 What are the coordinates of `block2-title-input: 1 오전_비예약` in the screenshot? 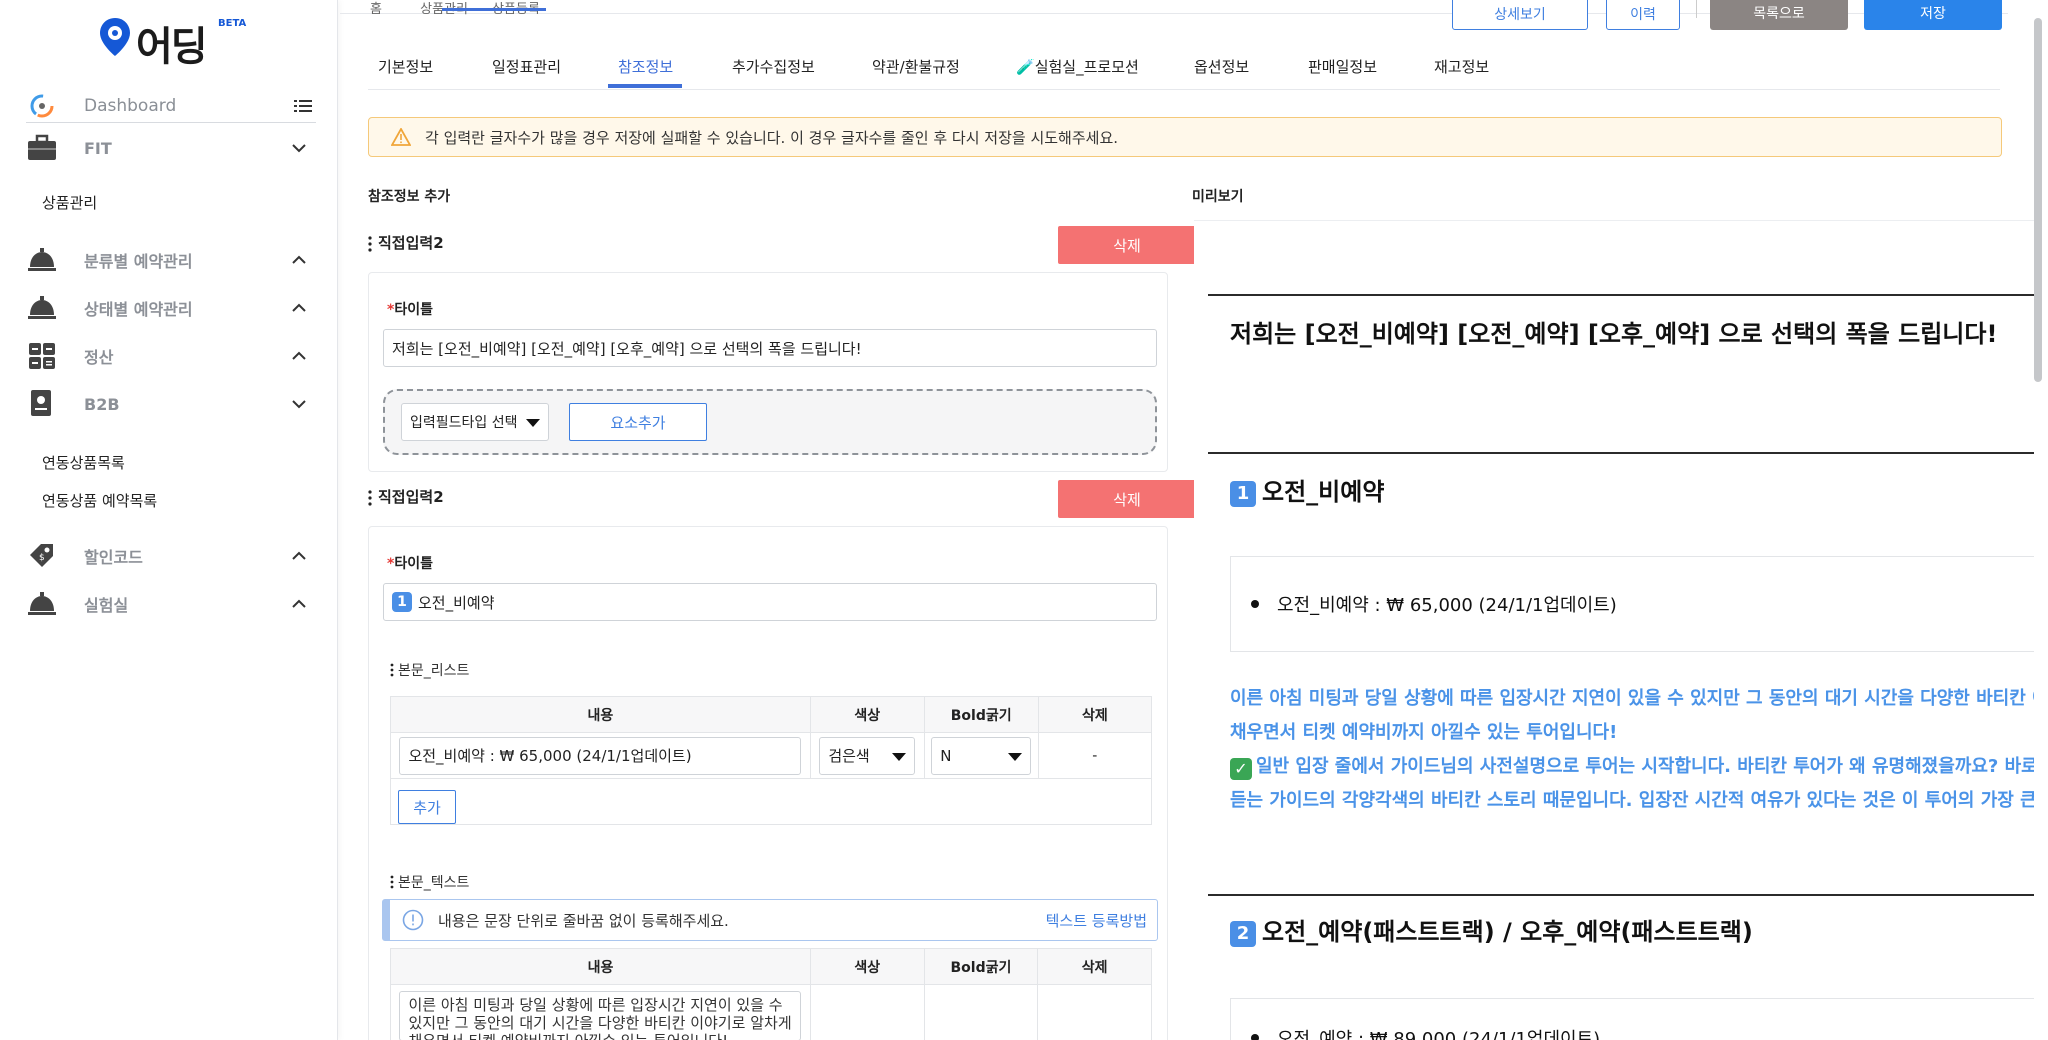 It's located at (770, 602).